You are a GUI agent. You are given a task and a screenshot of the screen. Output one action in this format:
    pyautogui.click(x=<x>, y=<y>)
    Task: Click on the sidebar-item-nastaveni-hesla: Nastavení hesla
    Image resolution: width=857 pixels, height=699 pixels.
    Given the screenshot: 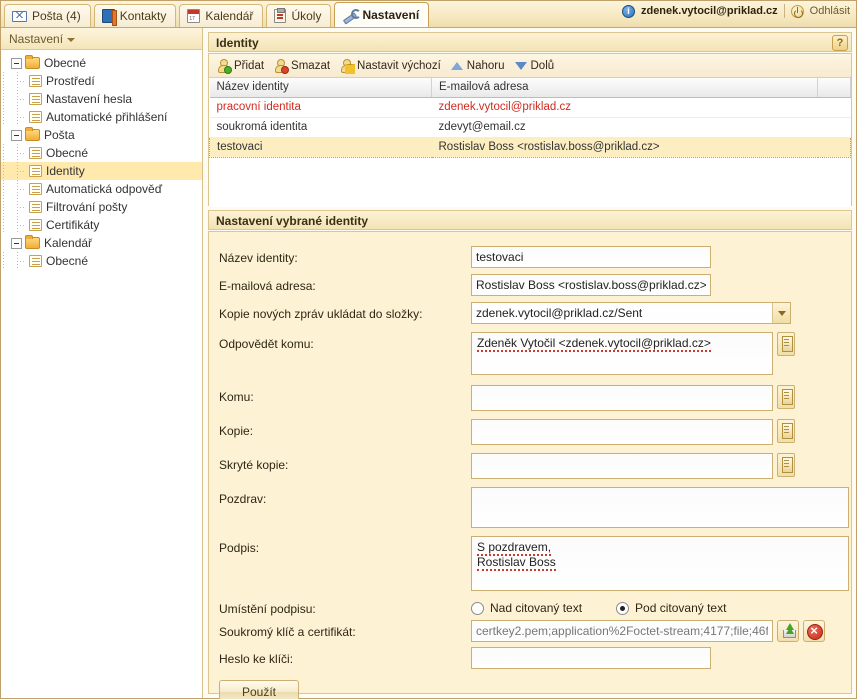 What is the action you would take?
    pyautogui.click(x=101, y=99)
    